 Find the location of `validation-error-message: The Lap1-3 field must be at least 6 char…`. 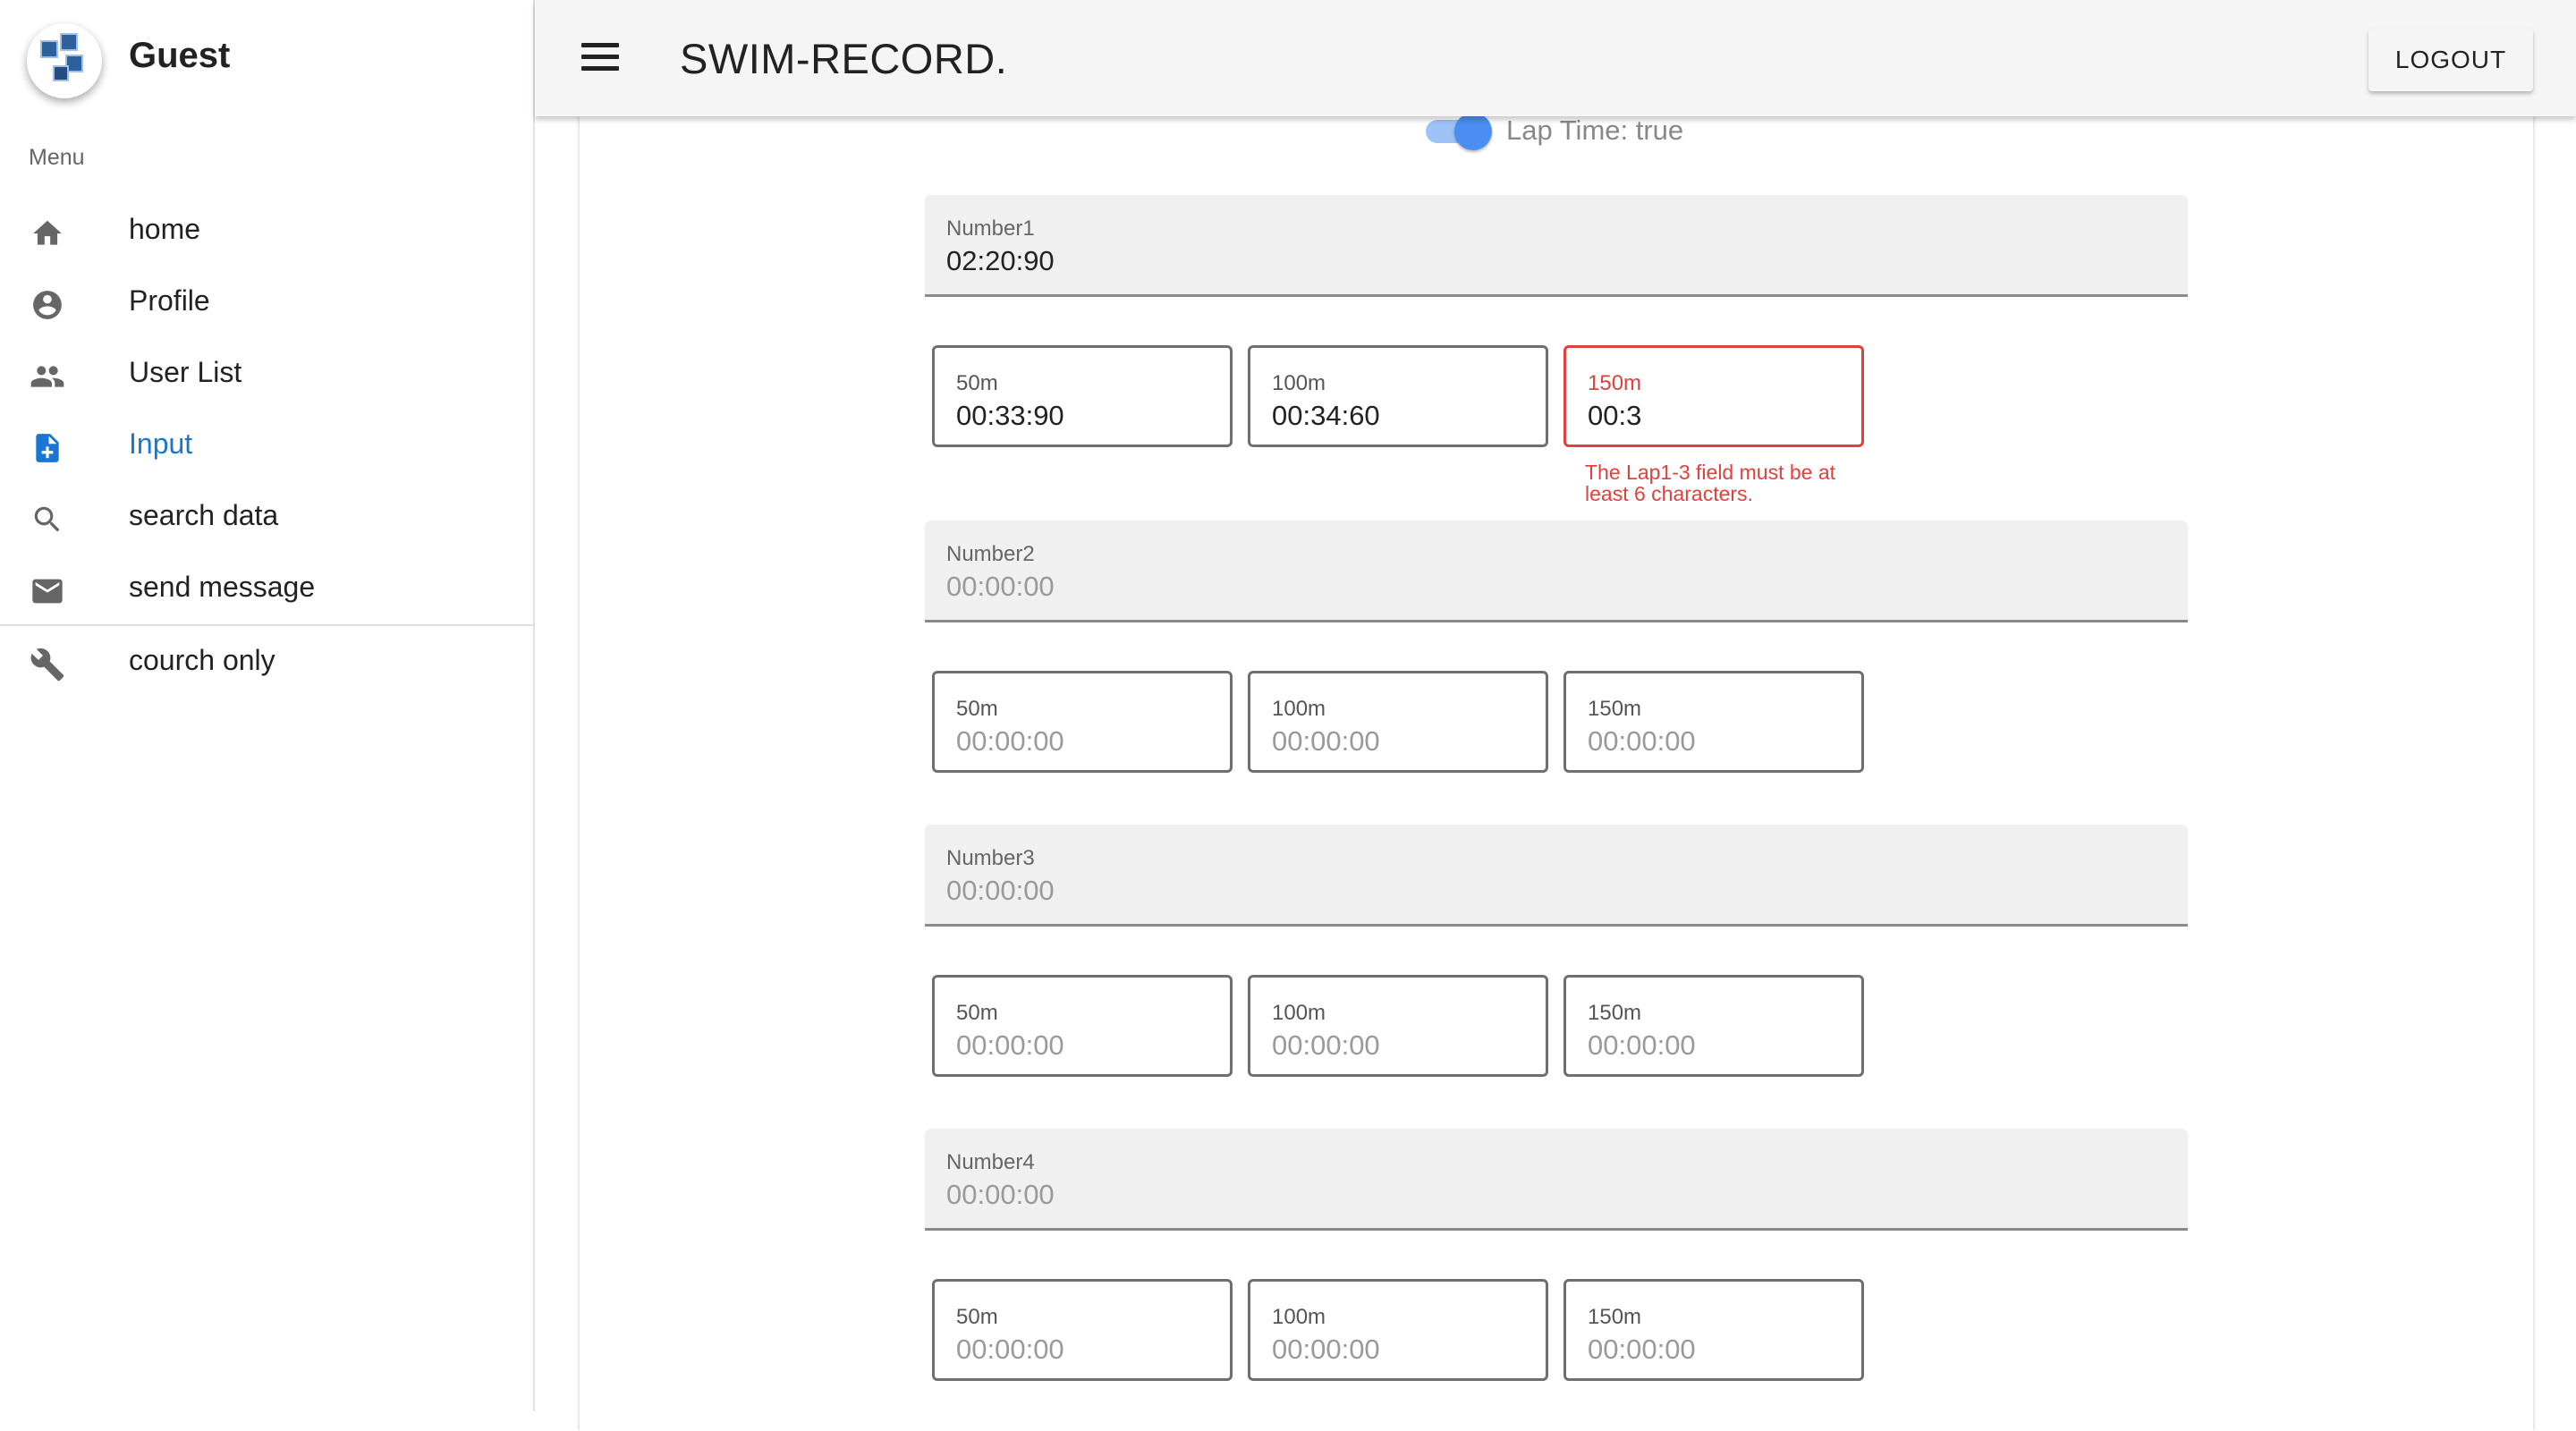

validation-error-message: The Lap1-3 field must be at least 6 char… is located at coordinates (1710, 483).